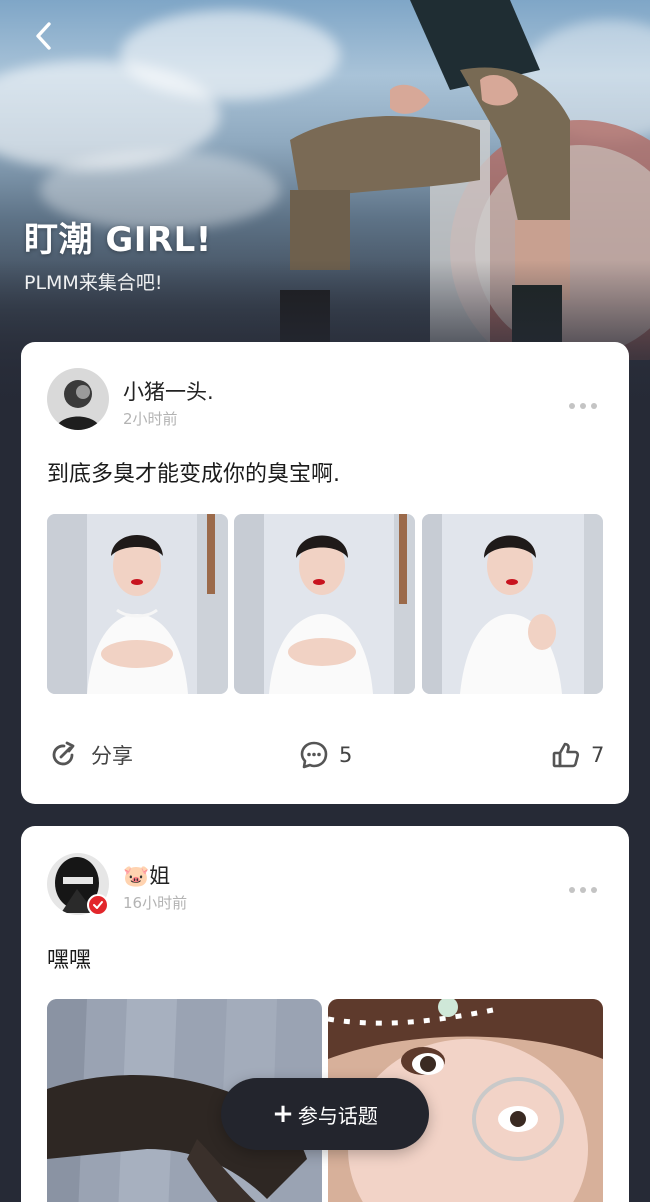 This screenshot has height=1202, width=650. I want to click on avatar, so click(78, 399).